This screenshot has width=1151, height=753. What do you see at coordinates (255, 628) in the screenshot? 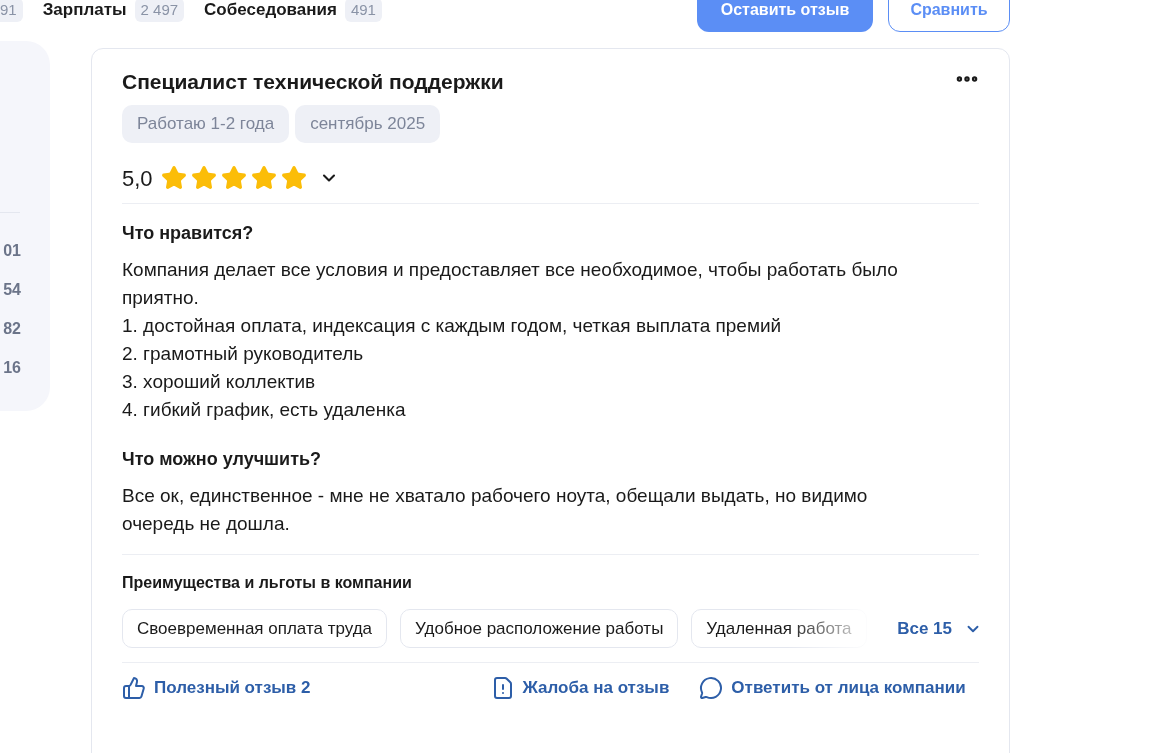
I see `benefit-chip: Своевременная оплата труда` at bounding box center [255, 628].